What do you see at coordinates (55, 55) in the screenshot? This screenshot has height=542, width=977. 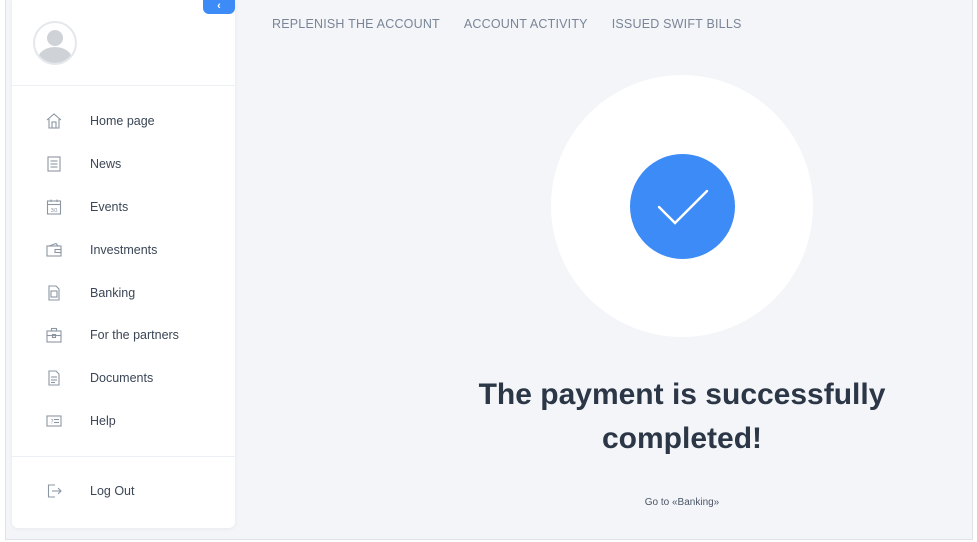 I see `avatar-body` at bounding box center [55, 55].